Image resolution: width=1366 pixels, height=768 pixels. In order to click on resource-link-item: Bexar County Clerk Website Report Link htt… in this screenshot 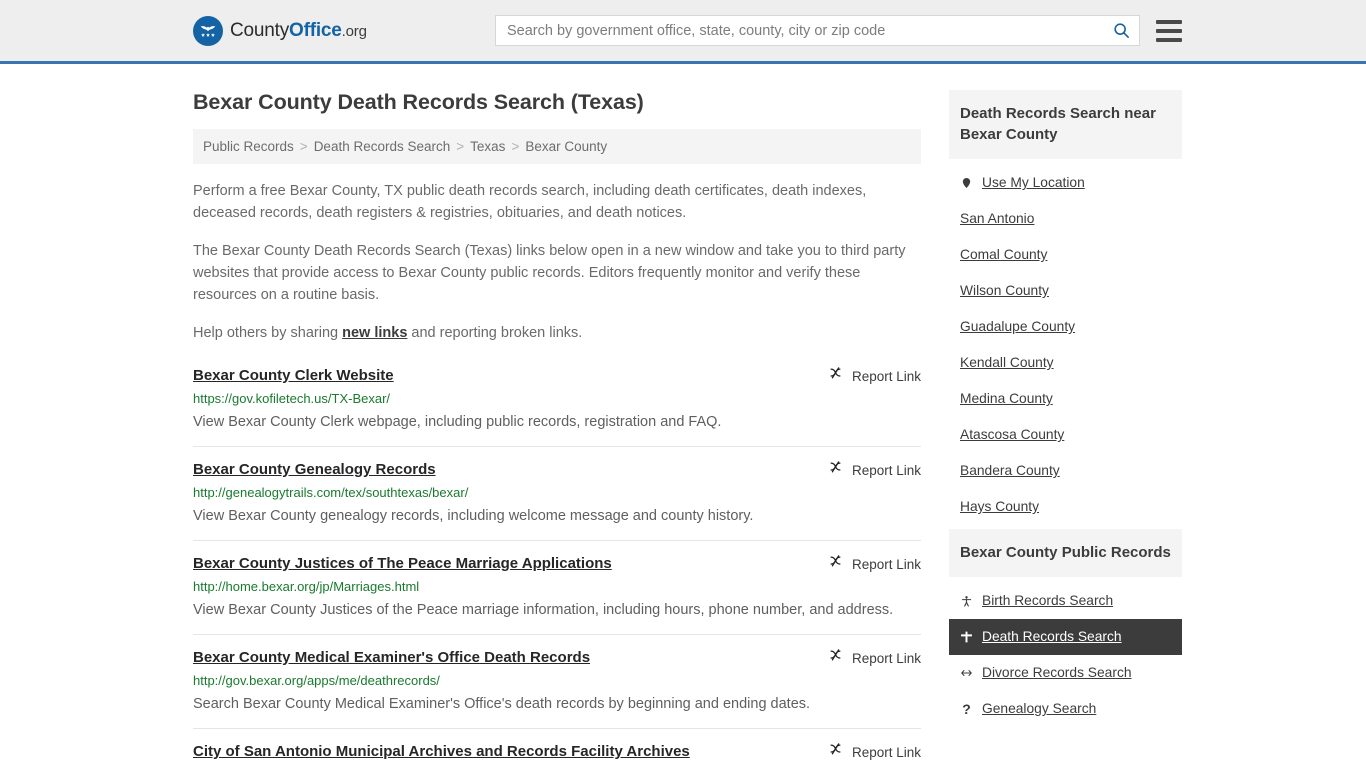, I will do `click(557, 403)`.